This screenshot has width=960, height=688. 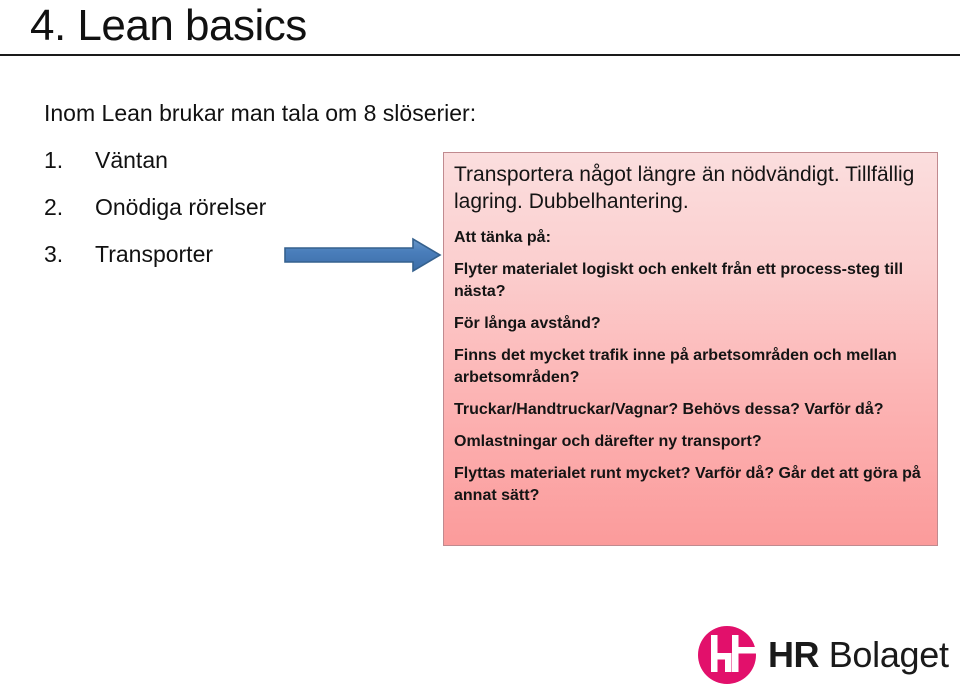 I want to click on list-item: 2. Onödiga rörelser, so click(x=234, y=215).